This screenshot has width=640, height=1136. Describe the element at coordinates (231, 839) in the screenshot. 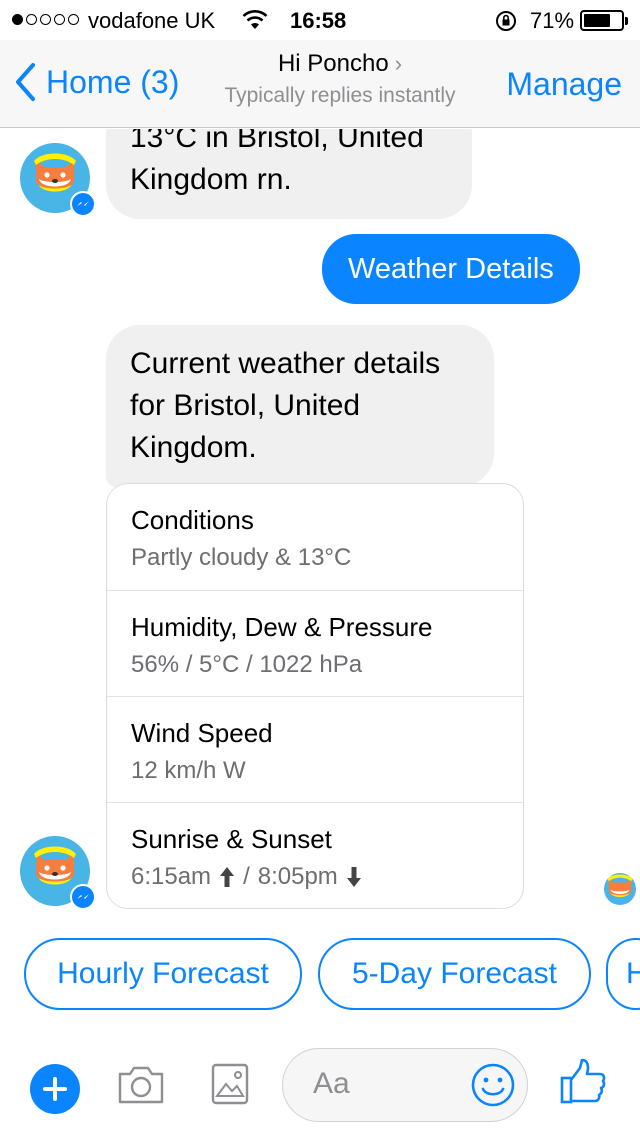

I see `detail-title: Sunrise & Sunset` at that location.